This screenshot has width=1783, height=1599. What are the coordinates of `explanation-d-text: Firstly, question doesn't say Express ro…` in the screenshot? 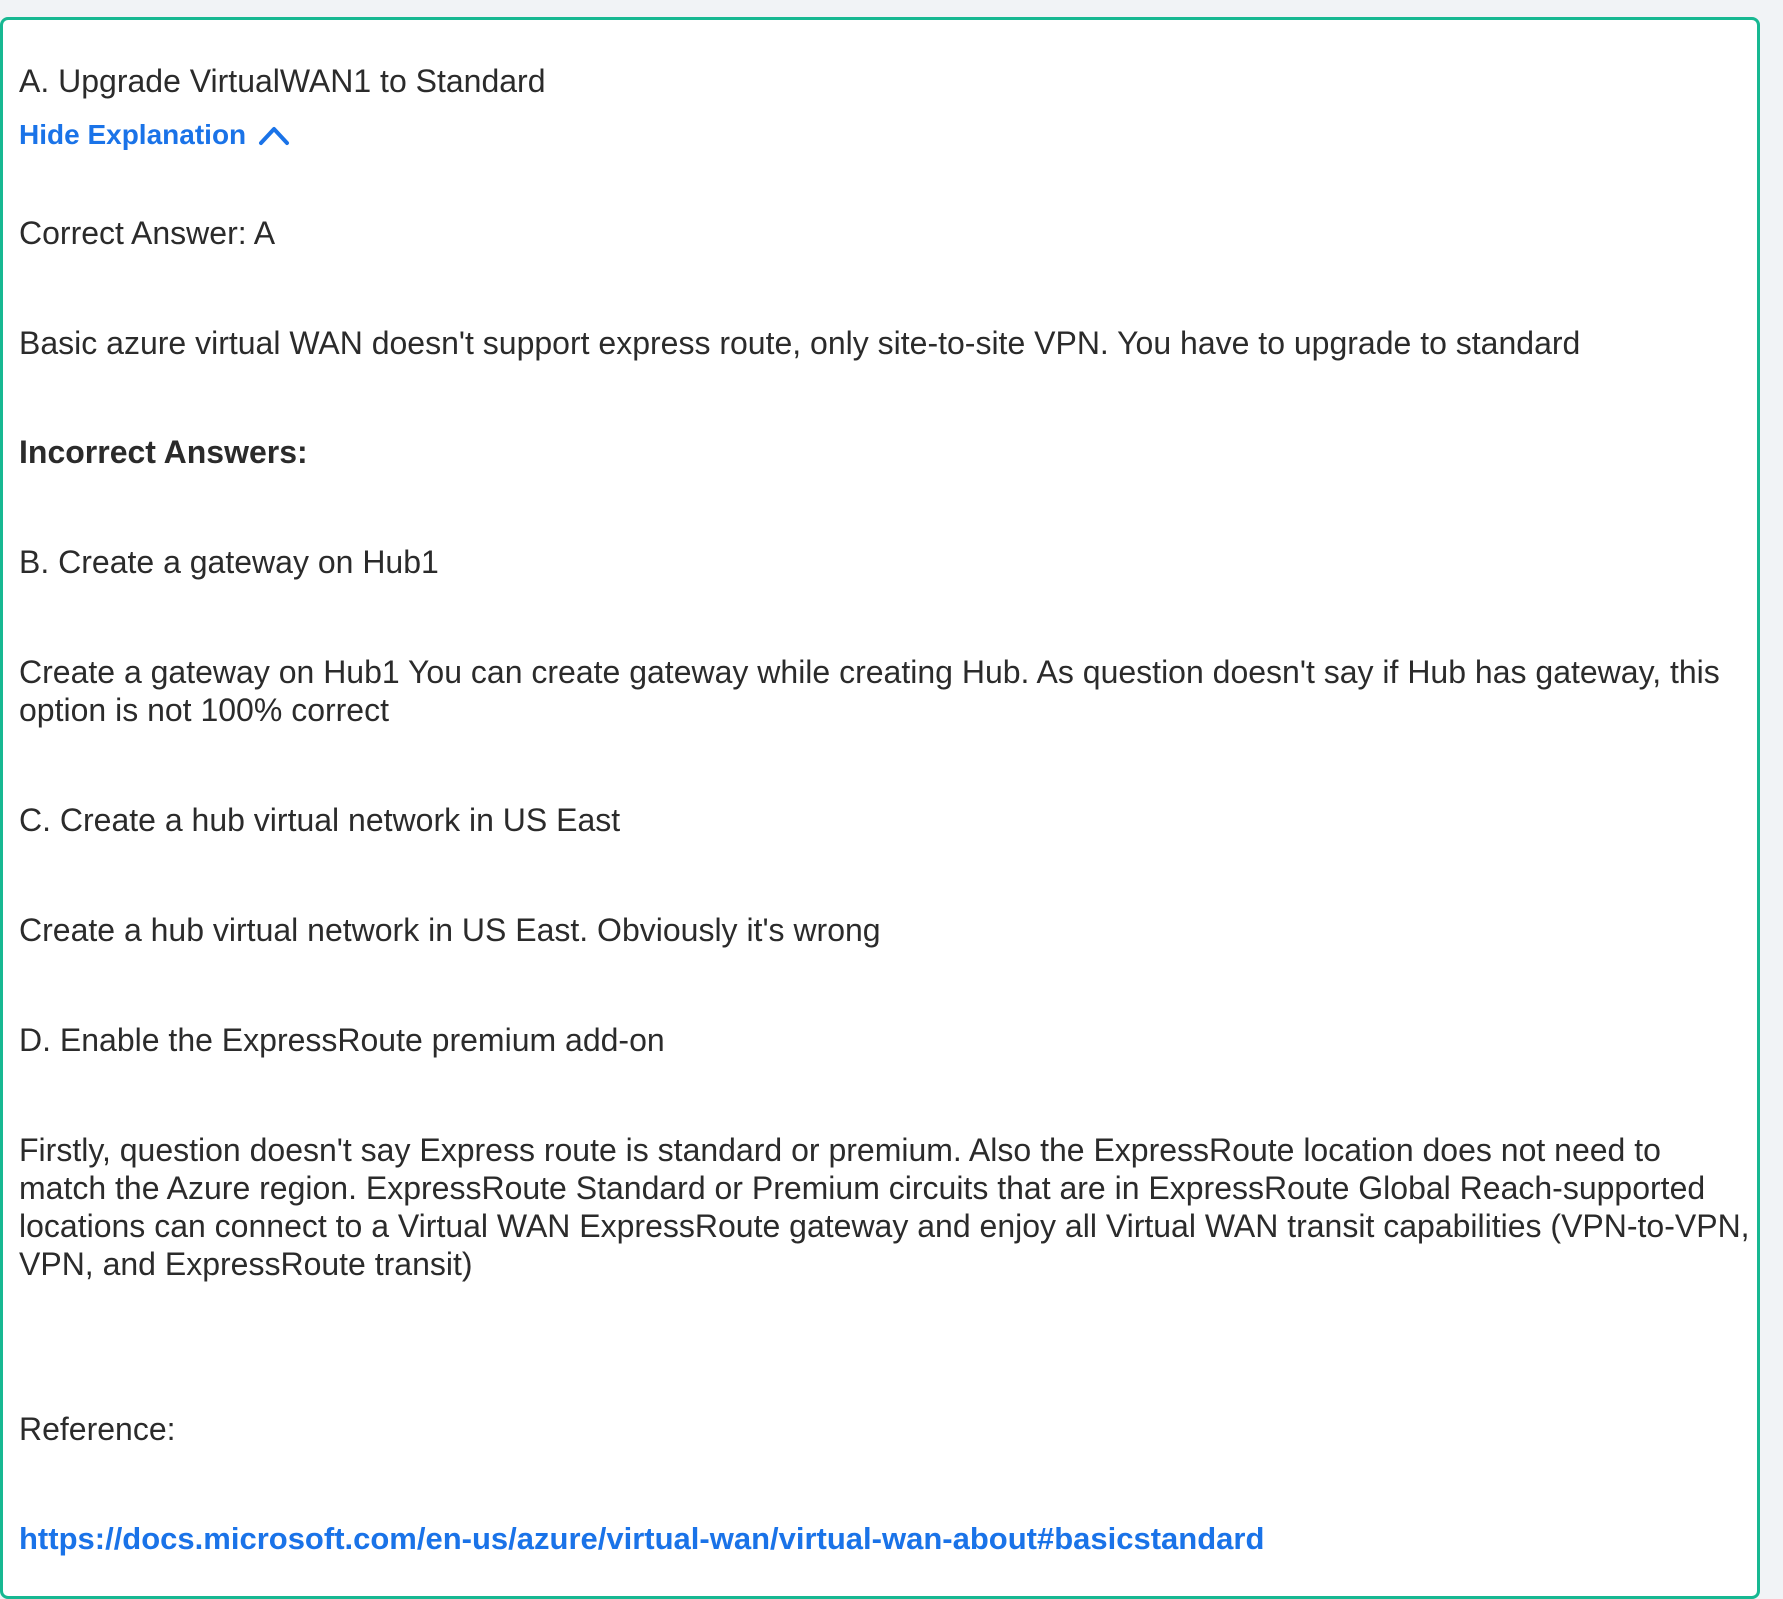 It's located at (884, 1207).